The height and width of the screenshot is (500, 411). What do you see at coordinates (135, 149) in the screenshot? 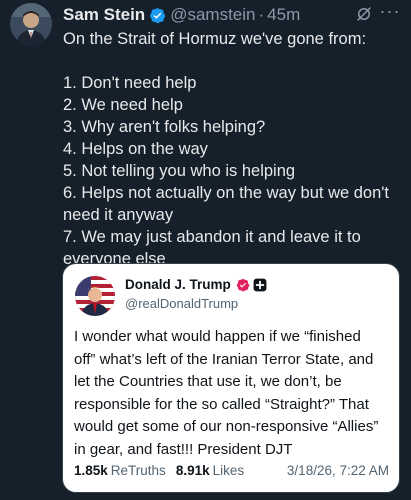
I see `post-text-line: 4. Helps on the way` at bounding box center [135, 149].